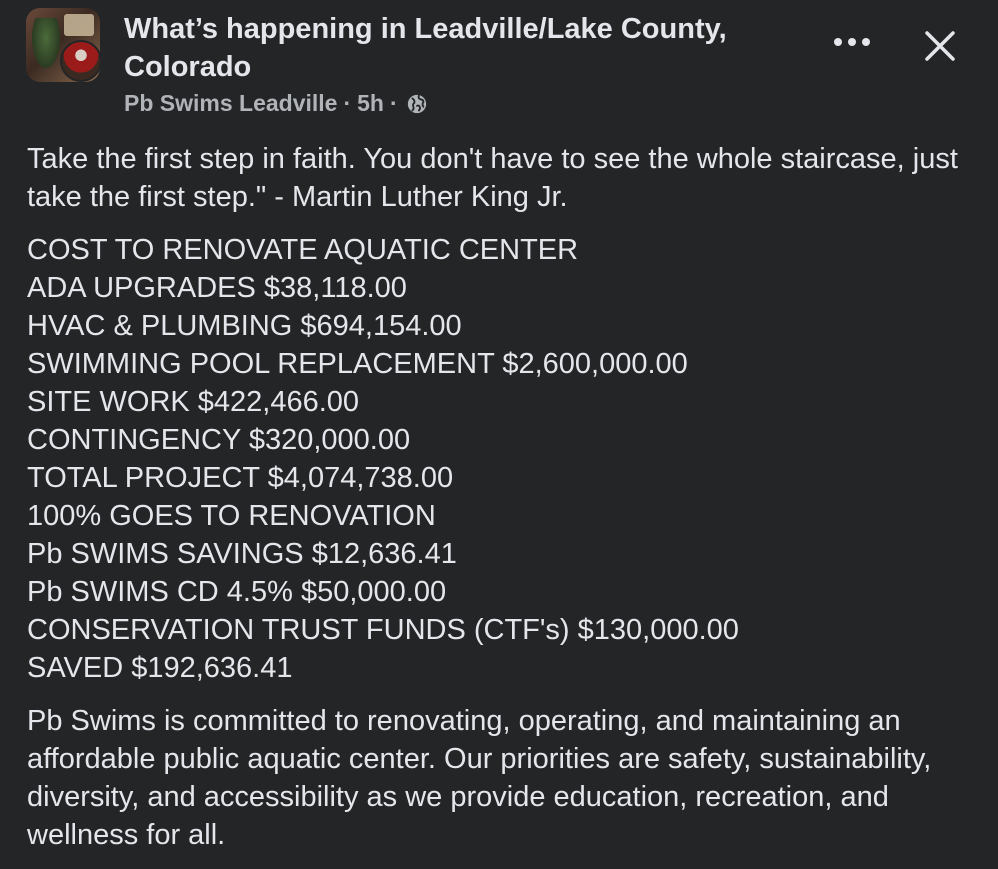 This screenshot has width=998, height=869. I want to click on cost-line: ADA UPGRADES $38,118.00, so click(217, 288).